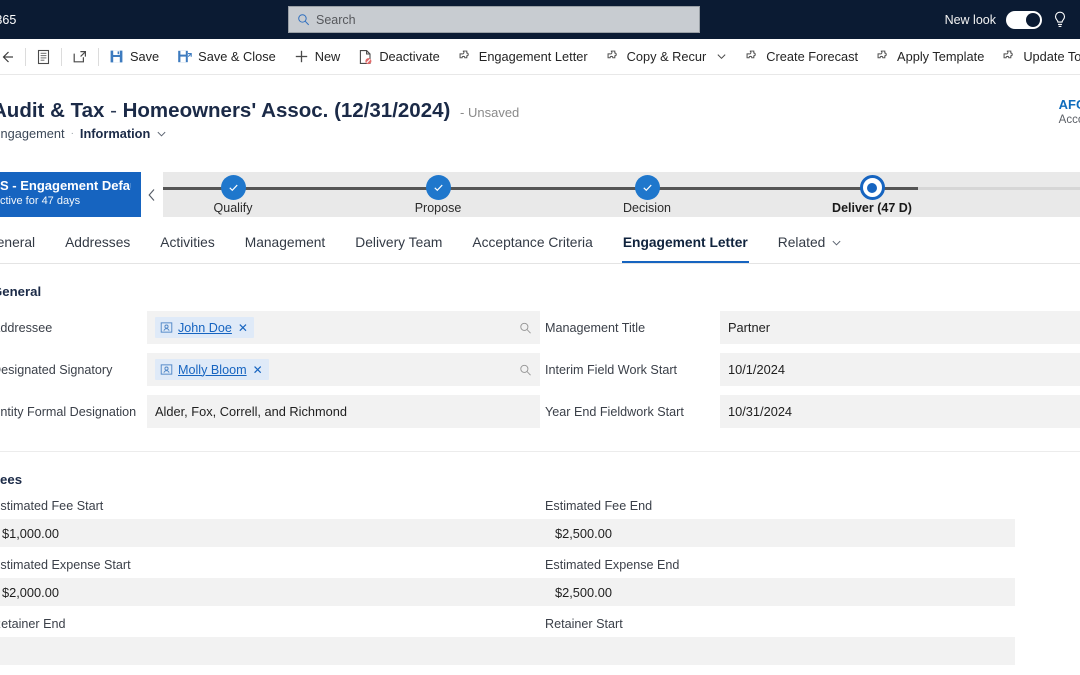 This screenshot has height=675, width=1080. I want to click on bpf-stage-qualify: Qualify, so click(233, 193).